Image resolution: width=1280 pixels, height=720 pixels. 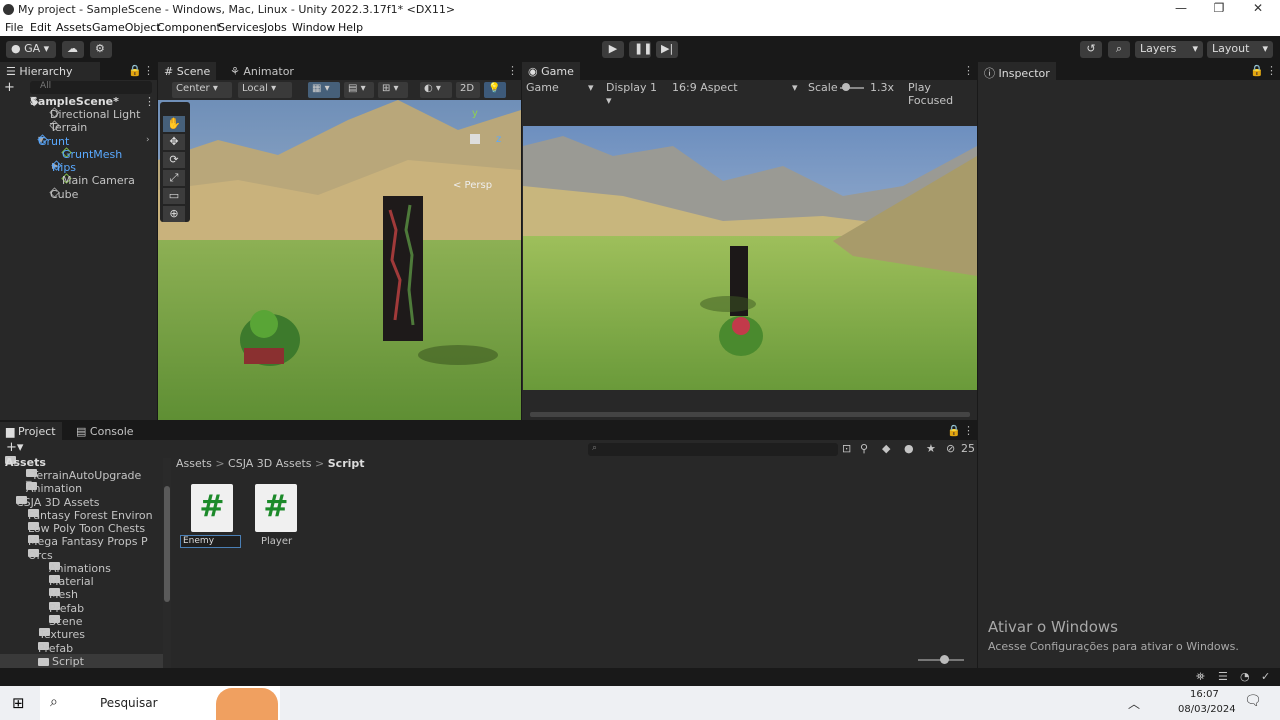 What do you see at coordinates (67, 608) in the screenshot?
I see `project-tree-label: Prefab` at bounding box center [67, 608].